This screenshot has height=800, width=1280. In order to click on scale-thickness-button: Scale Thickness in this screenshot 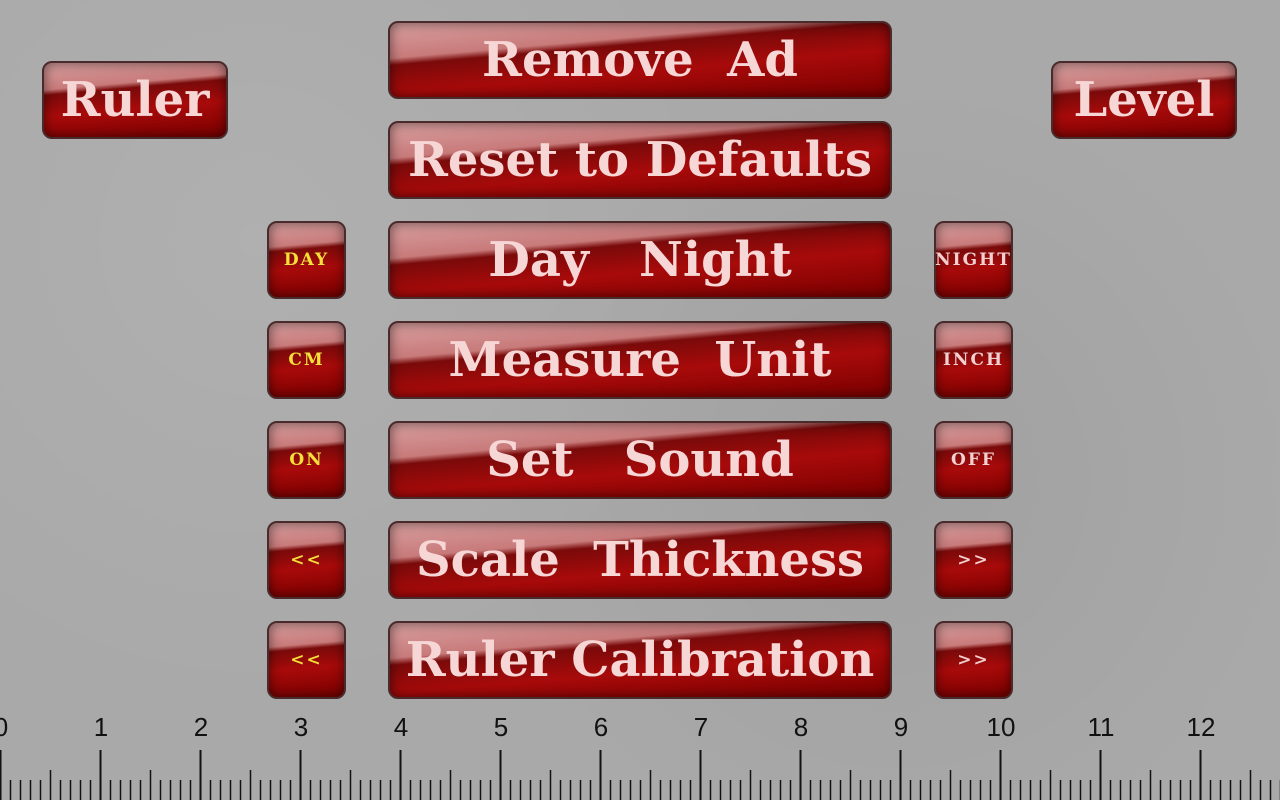, I will do `click(640, 560)`.